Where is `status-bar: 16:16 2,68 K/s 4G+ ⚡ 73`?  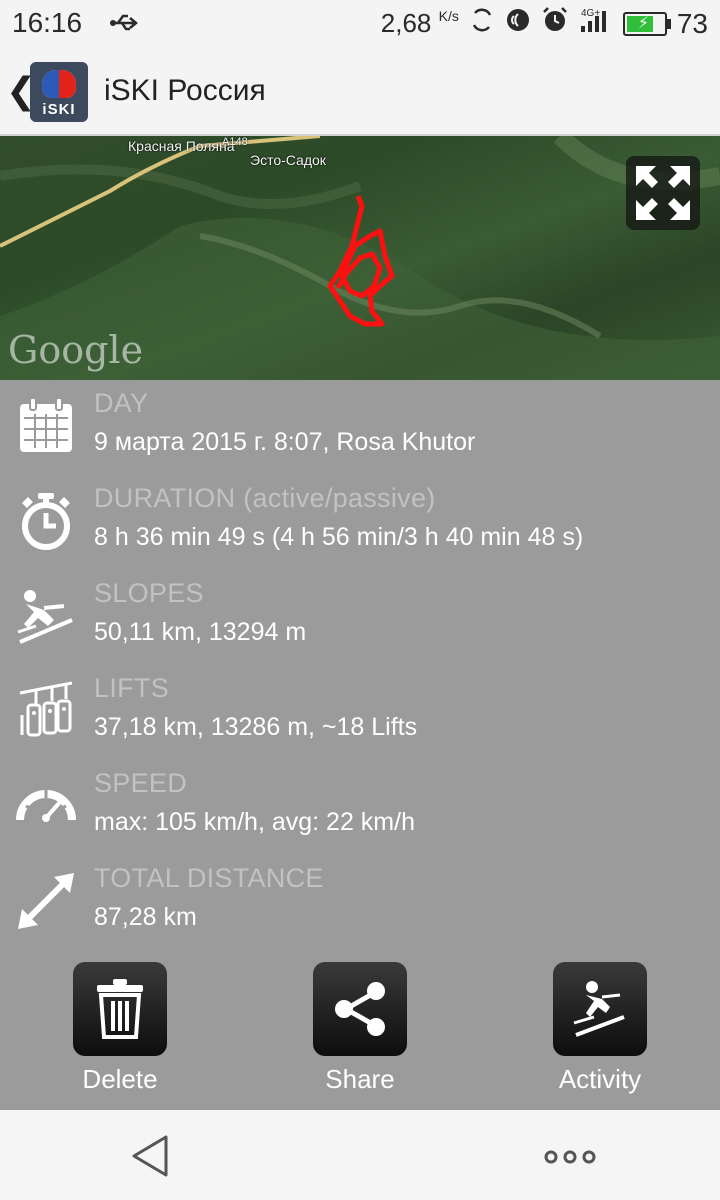
status-bar: 16:16 2,68 K/s 4G+ ⚡ 73 is located at coordinates (360, 24).